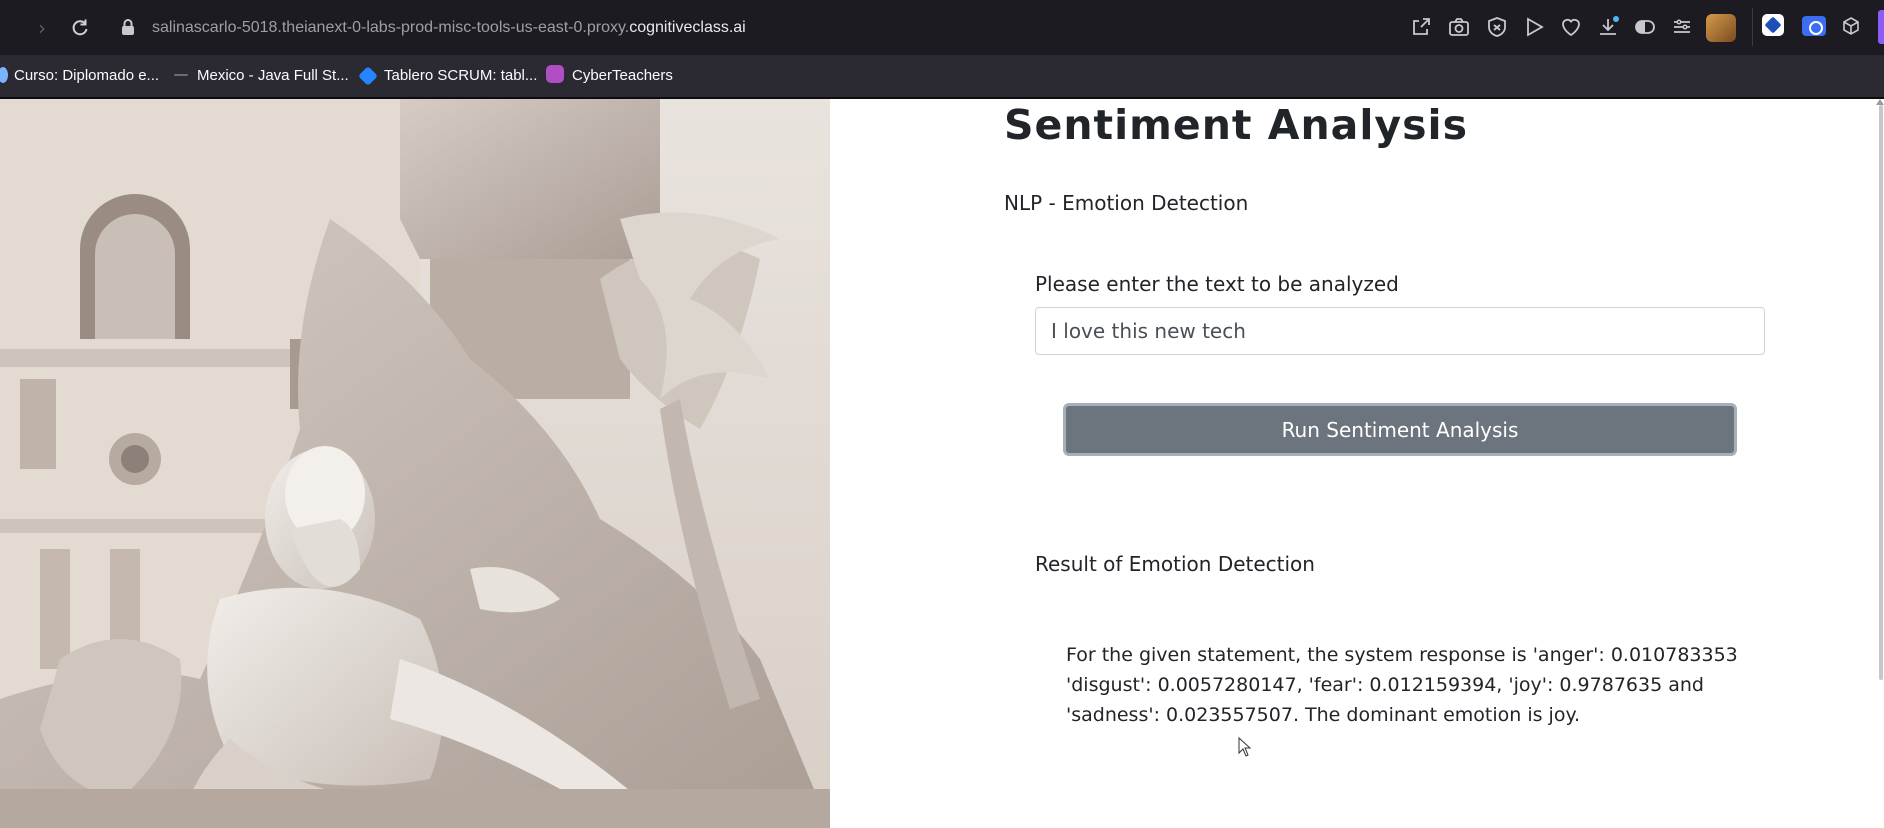 This screenshot has height=828, width=1884. Describe the element at coordinates (1400, 429) in the screenshot. I see `run-sentiment-analysis-button: Run Sentiment Analysis` at that location.